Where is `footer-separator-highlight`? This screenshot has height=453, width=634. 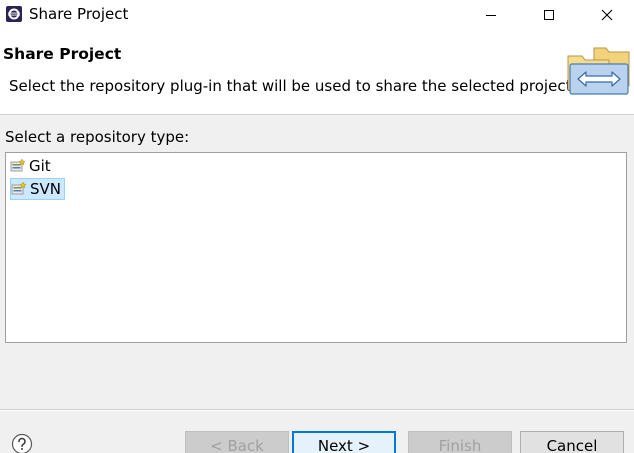 footer-separator-highlight is located at coordinates (317, 410).